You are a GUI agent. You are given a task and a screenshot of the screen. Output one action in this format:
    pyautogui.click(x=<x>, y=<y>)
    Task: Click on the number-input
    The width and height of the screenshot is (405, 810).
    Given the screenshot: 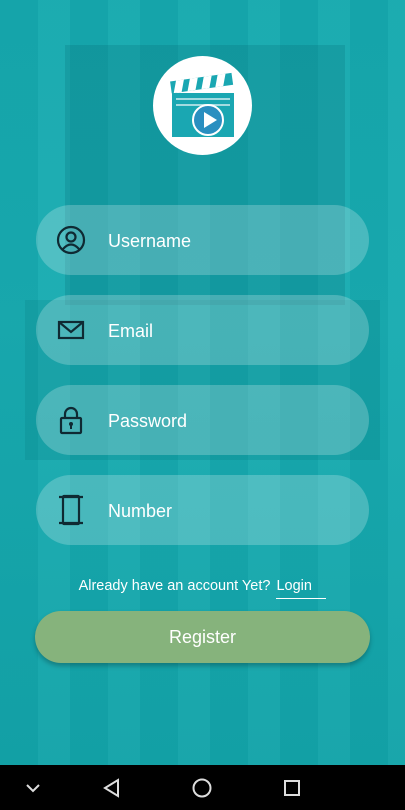 What is the action you would take?
    pyautogui.click(x=228, y=511)
    